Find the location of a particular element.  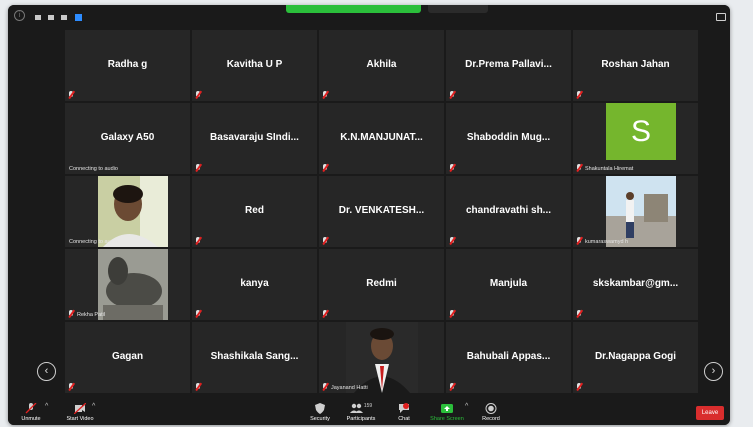

participant-tile: Connecting to audio is located at coordinates (127, 211).